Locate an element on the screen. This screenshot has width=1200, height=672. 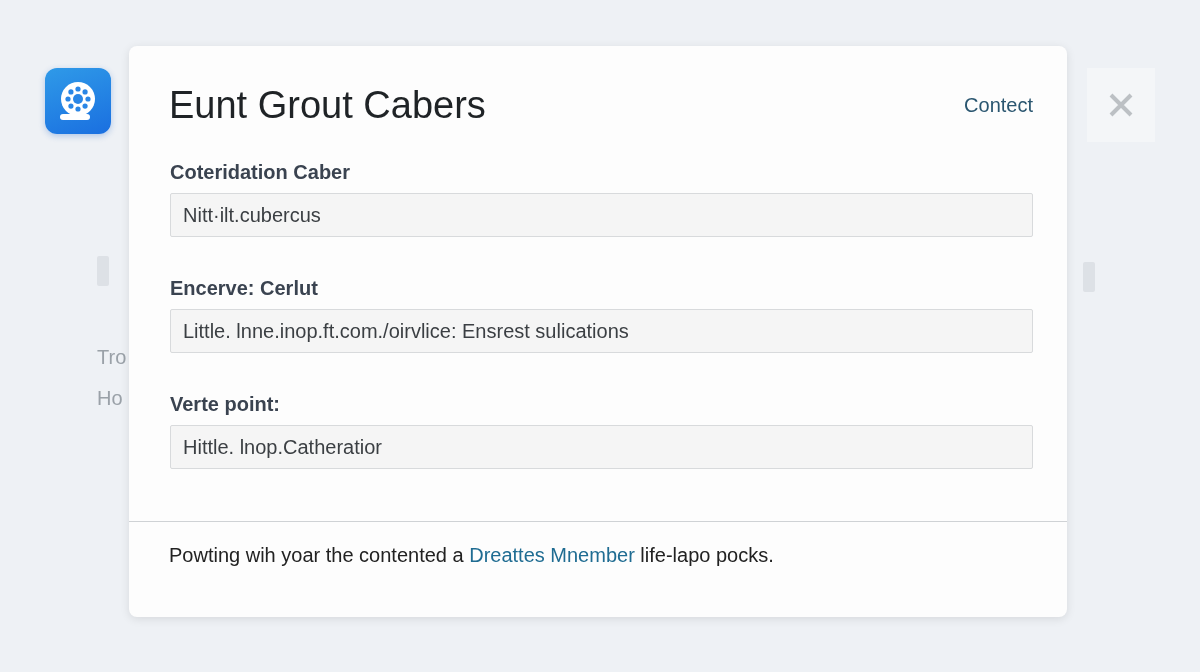
close-icon is located at coordinates (1121, 105).